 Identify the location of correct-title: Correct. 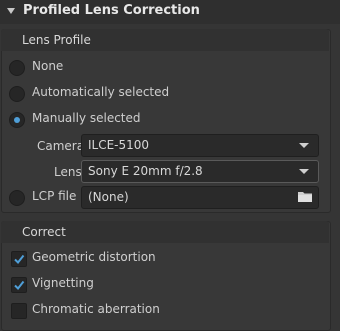
(44, 232).